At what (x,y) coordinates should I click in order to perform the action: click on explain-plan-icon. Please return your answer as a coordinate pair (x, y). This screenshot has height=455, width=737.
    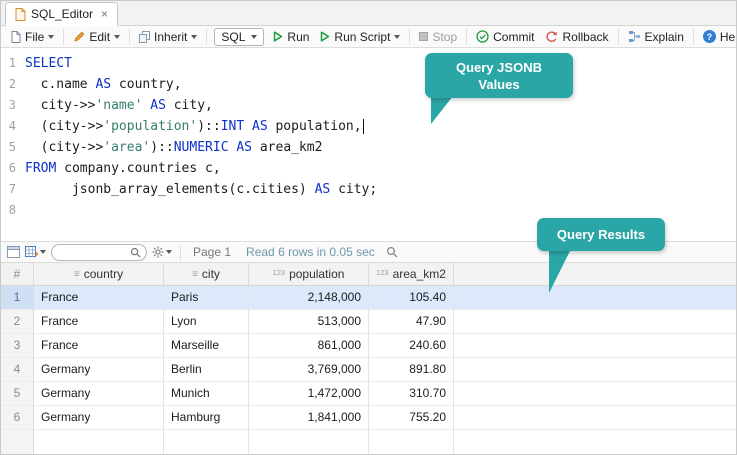
    Looking at the image, I should click on (634, 36).